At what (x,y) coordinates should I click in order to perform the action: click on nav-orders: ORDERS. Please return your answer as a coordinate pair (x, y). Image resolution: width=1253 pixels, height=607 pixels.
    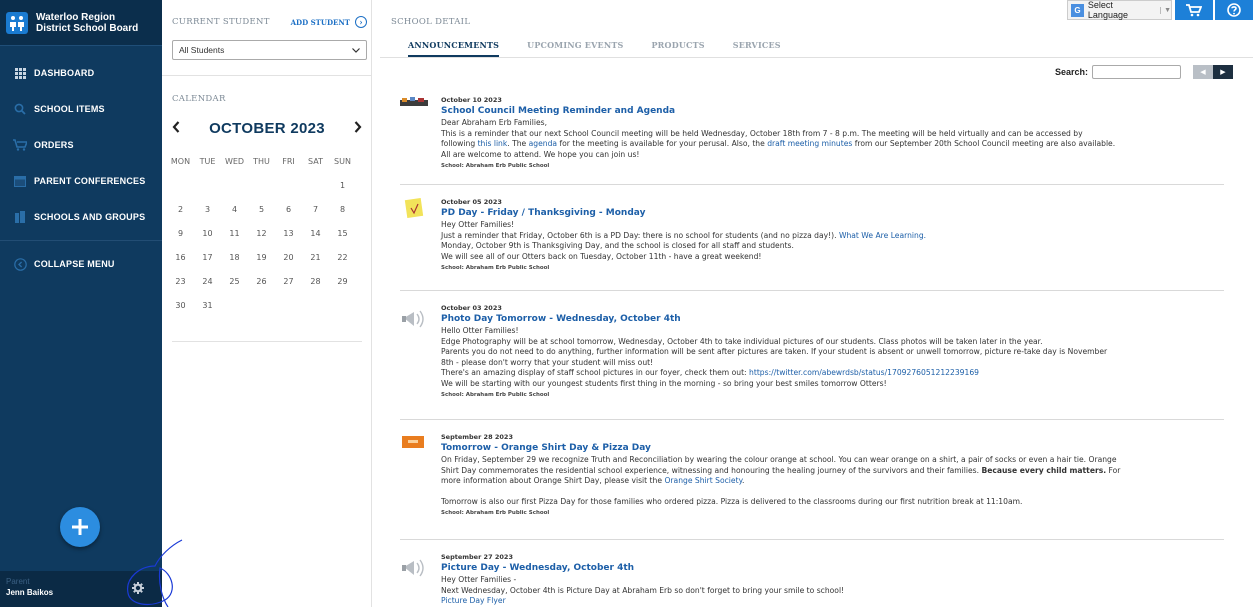
    Looking at the image, I should click on (81, 145).